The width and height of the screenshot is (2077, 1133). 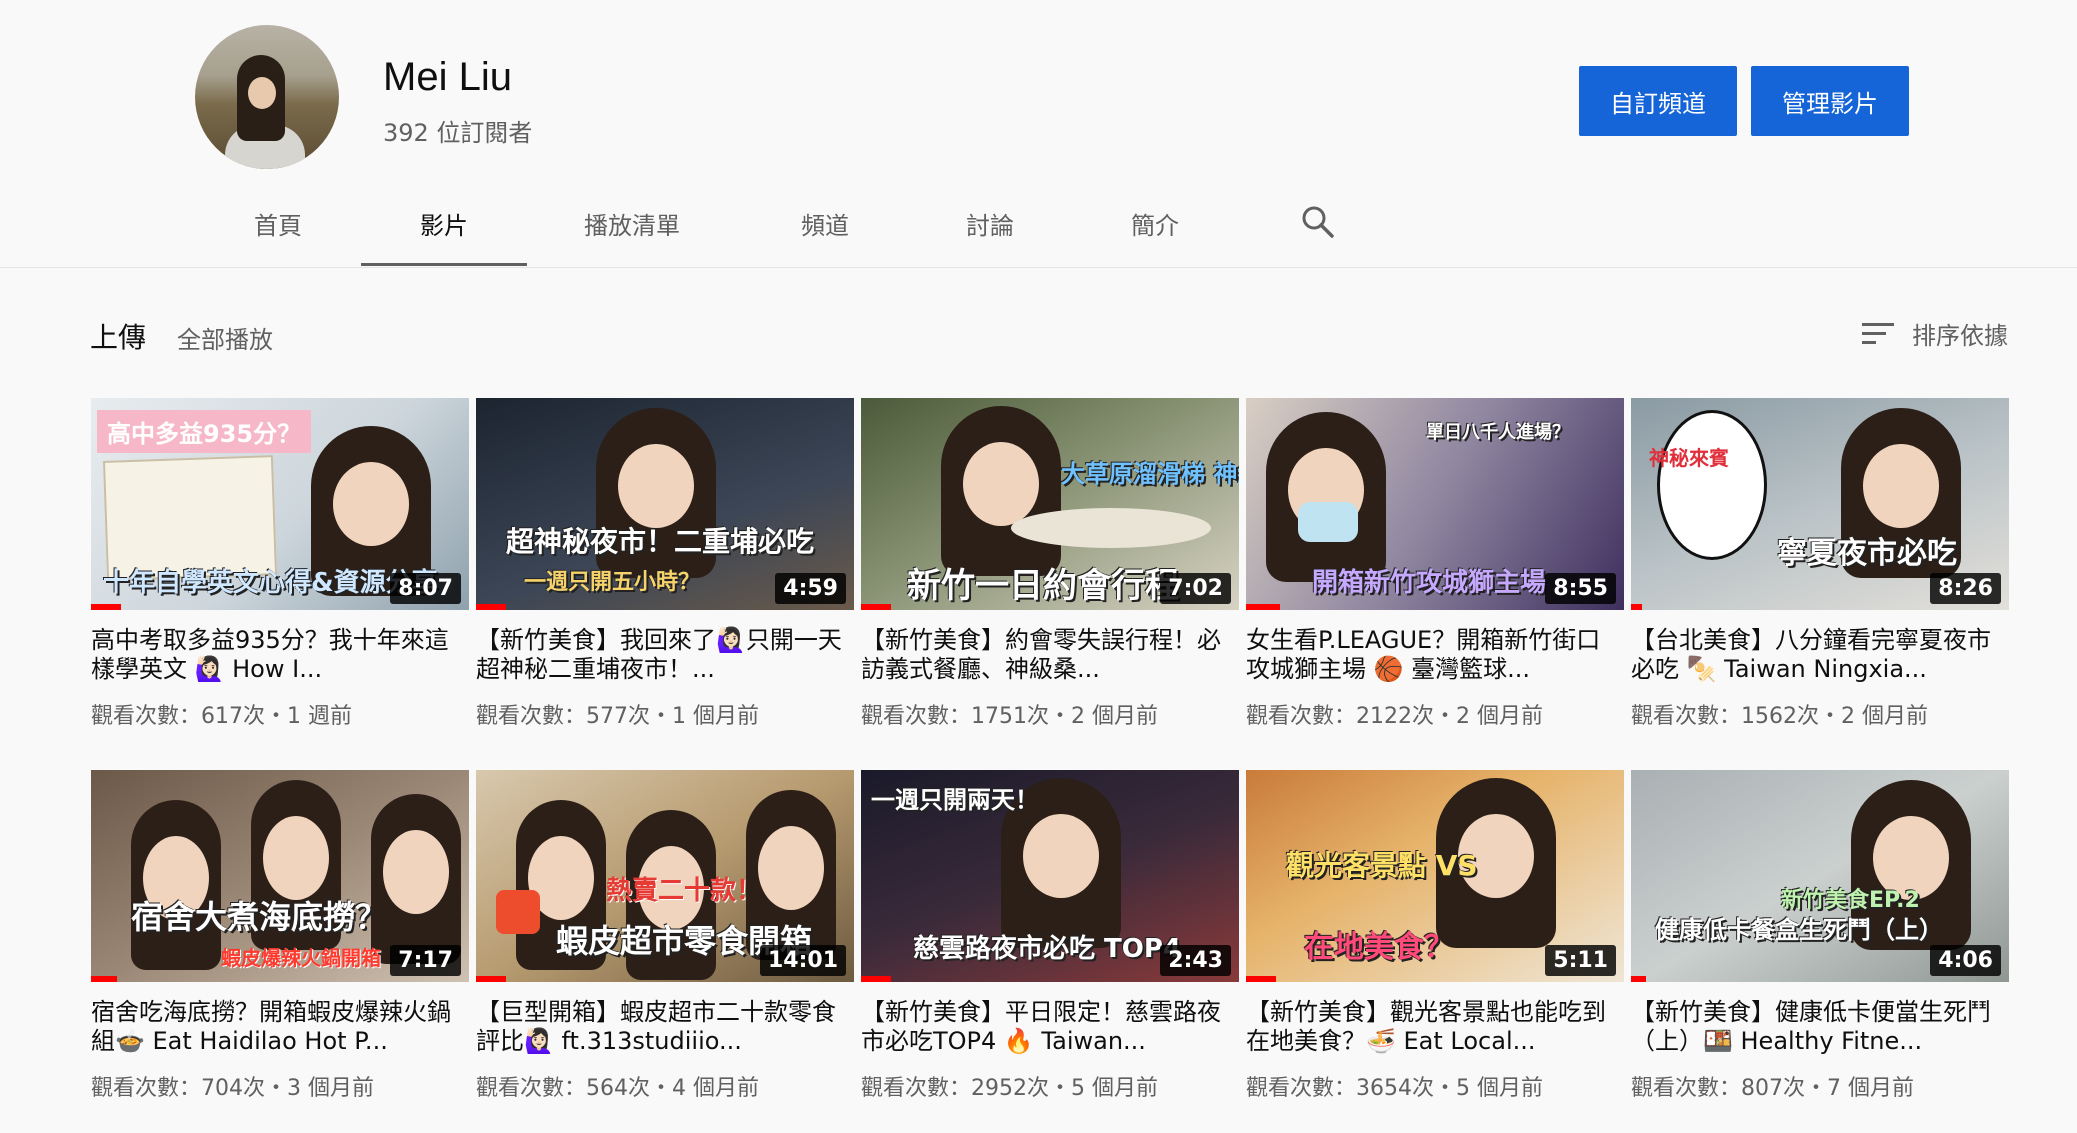 I want to click on thumbnail-caption: 開箱新竹攻城獅主場, so click(x=1429, y=583).